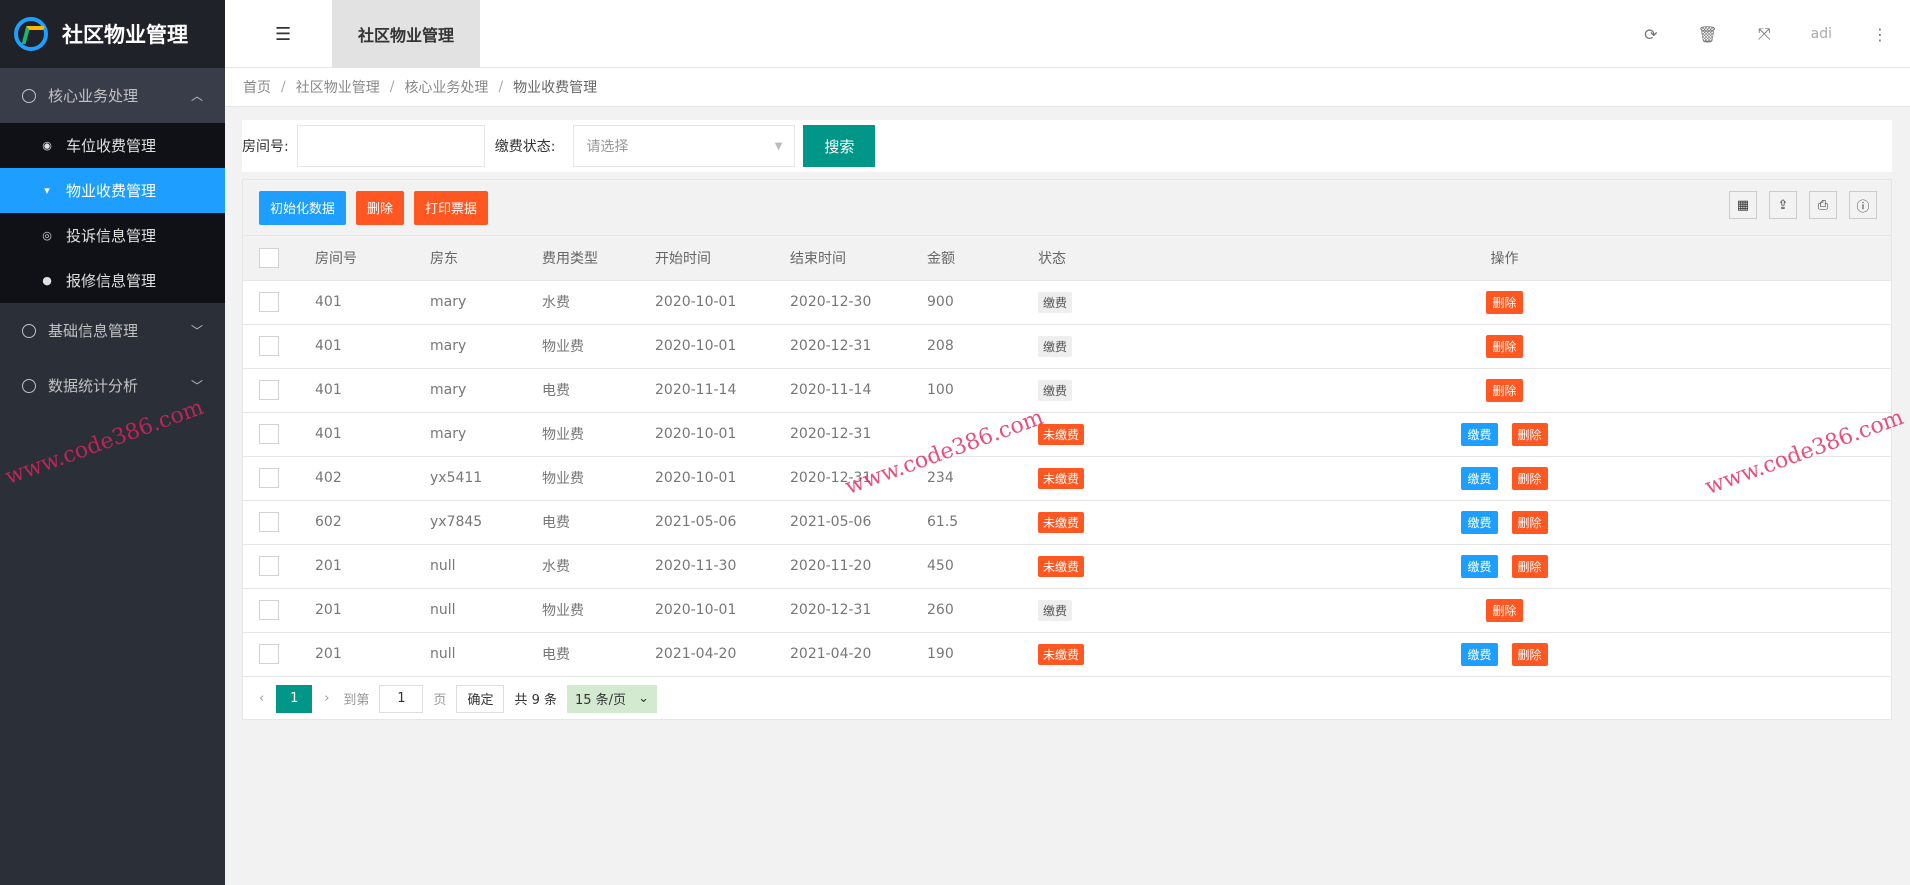  Describe the element at coordinates (839, 146) in the screenshot. I see `search-button: 搜索` at that location.